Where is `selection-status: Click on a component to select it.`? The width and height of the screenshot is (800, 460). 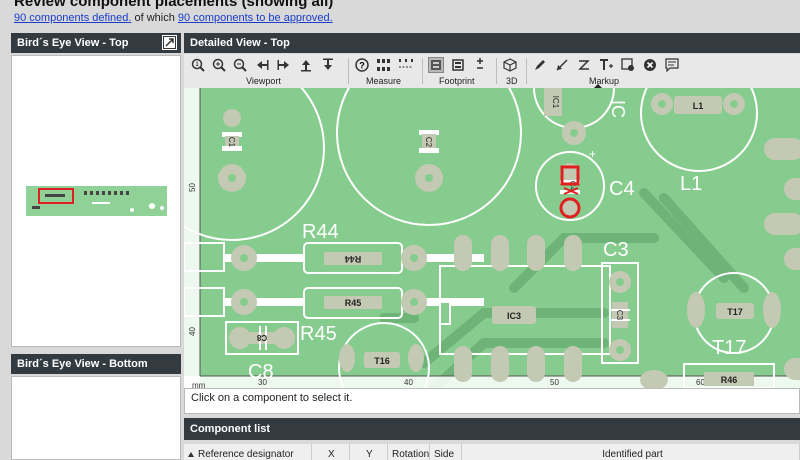
selection-status: Click on a component to select it. is located at coordinates (492, 401).